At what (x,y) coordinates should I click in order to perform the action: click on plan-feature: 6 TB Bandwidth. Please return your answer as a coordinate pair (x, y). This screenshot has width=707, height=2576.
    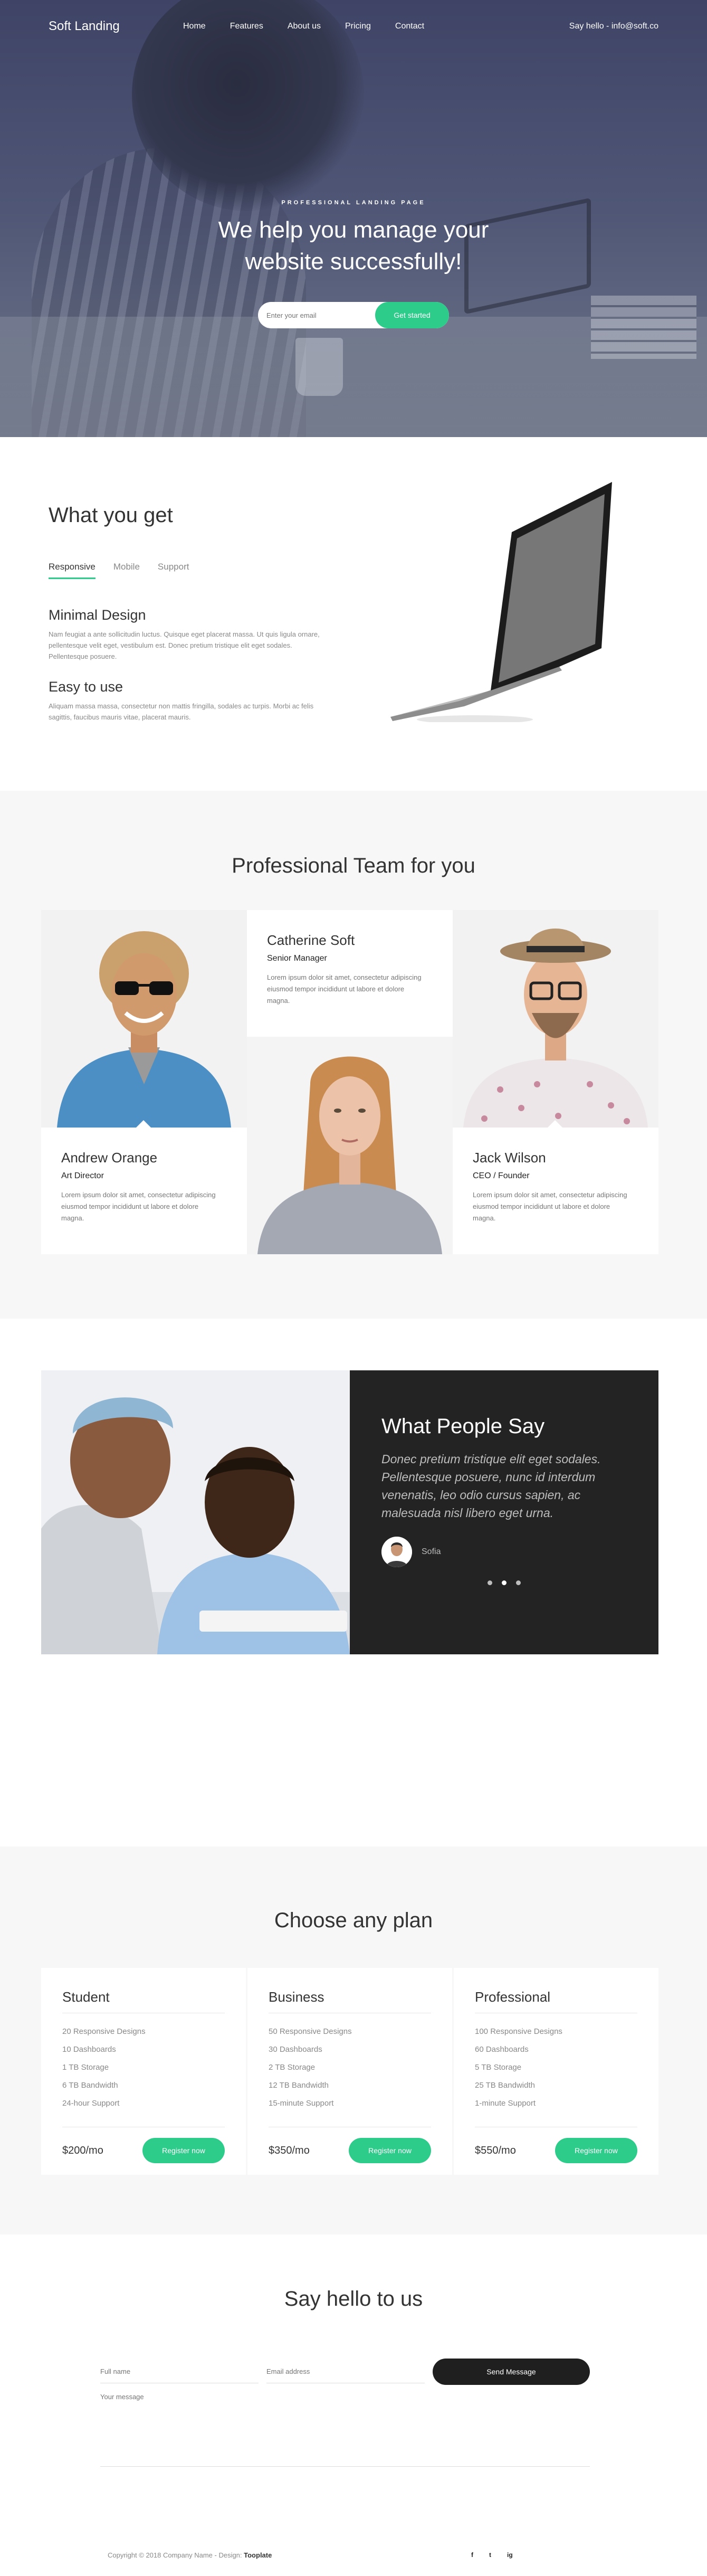
    Looking at the image, I should click on (90, 2085).